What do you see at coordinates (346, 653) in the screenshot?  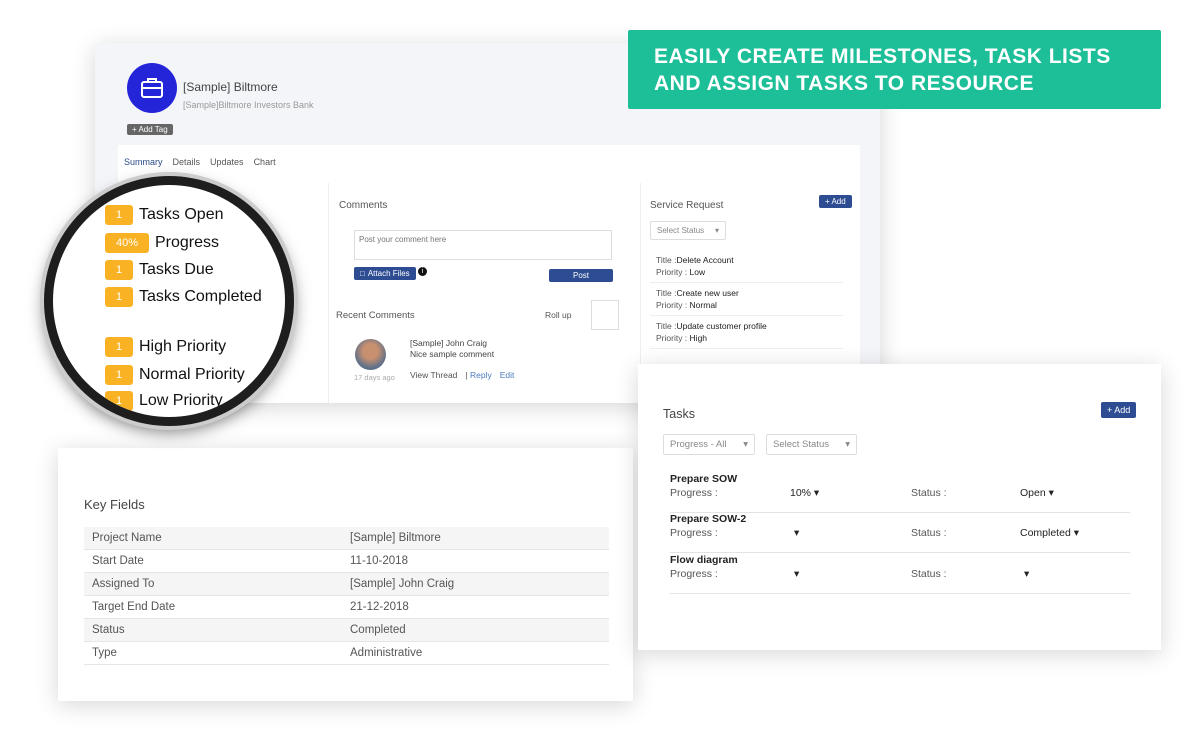 I see `key-field-row: Type Administrative` at bounding box center [346, 653].